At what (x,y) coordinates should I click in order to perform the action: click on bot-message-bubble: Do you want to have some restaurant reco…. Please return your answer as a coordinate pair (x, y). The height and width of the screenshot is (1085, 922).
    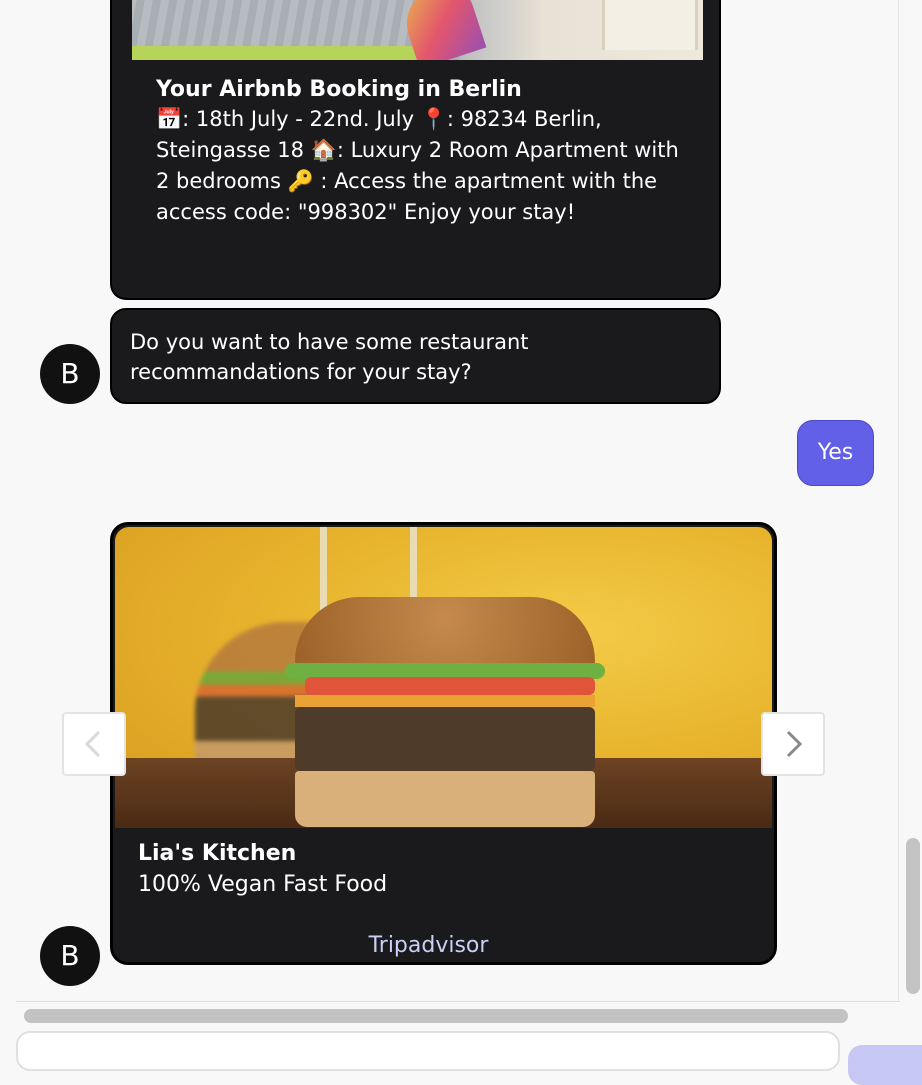
    Looking at the image, I should click on (415, 356).